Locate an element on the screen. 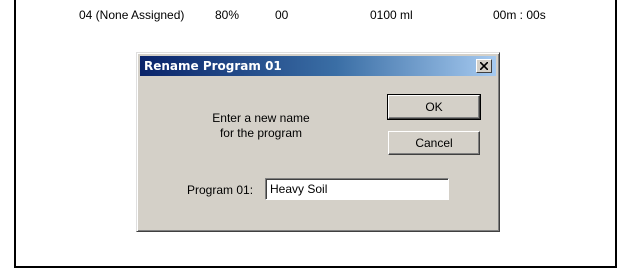  rename-prompt: Enter a new name for the program is located at coordinates (261, 126).